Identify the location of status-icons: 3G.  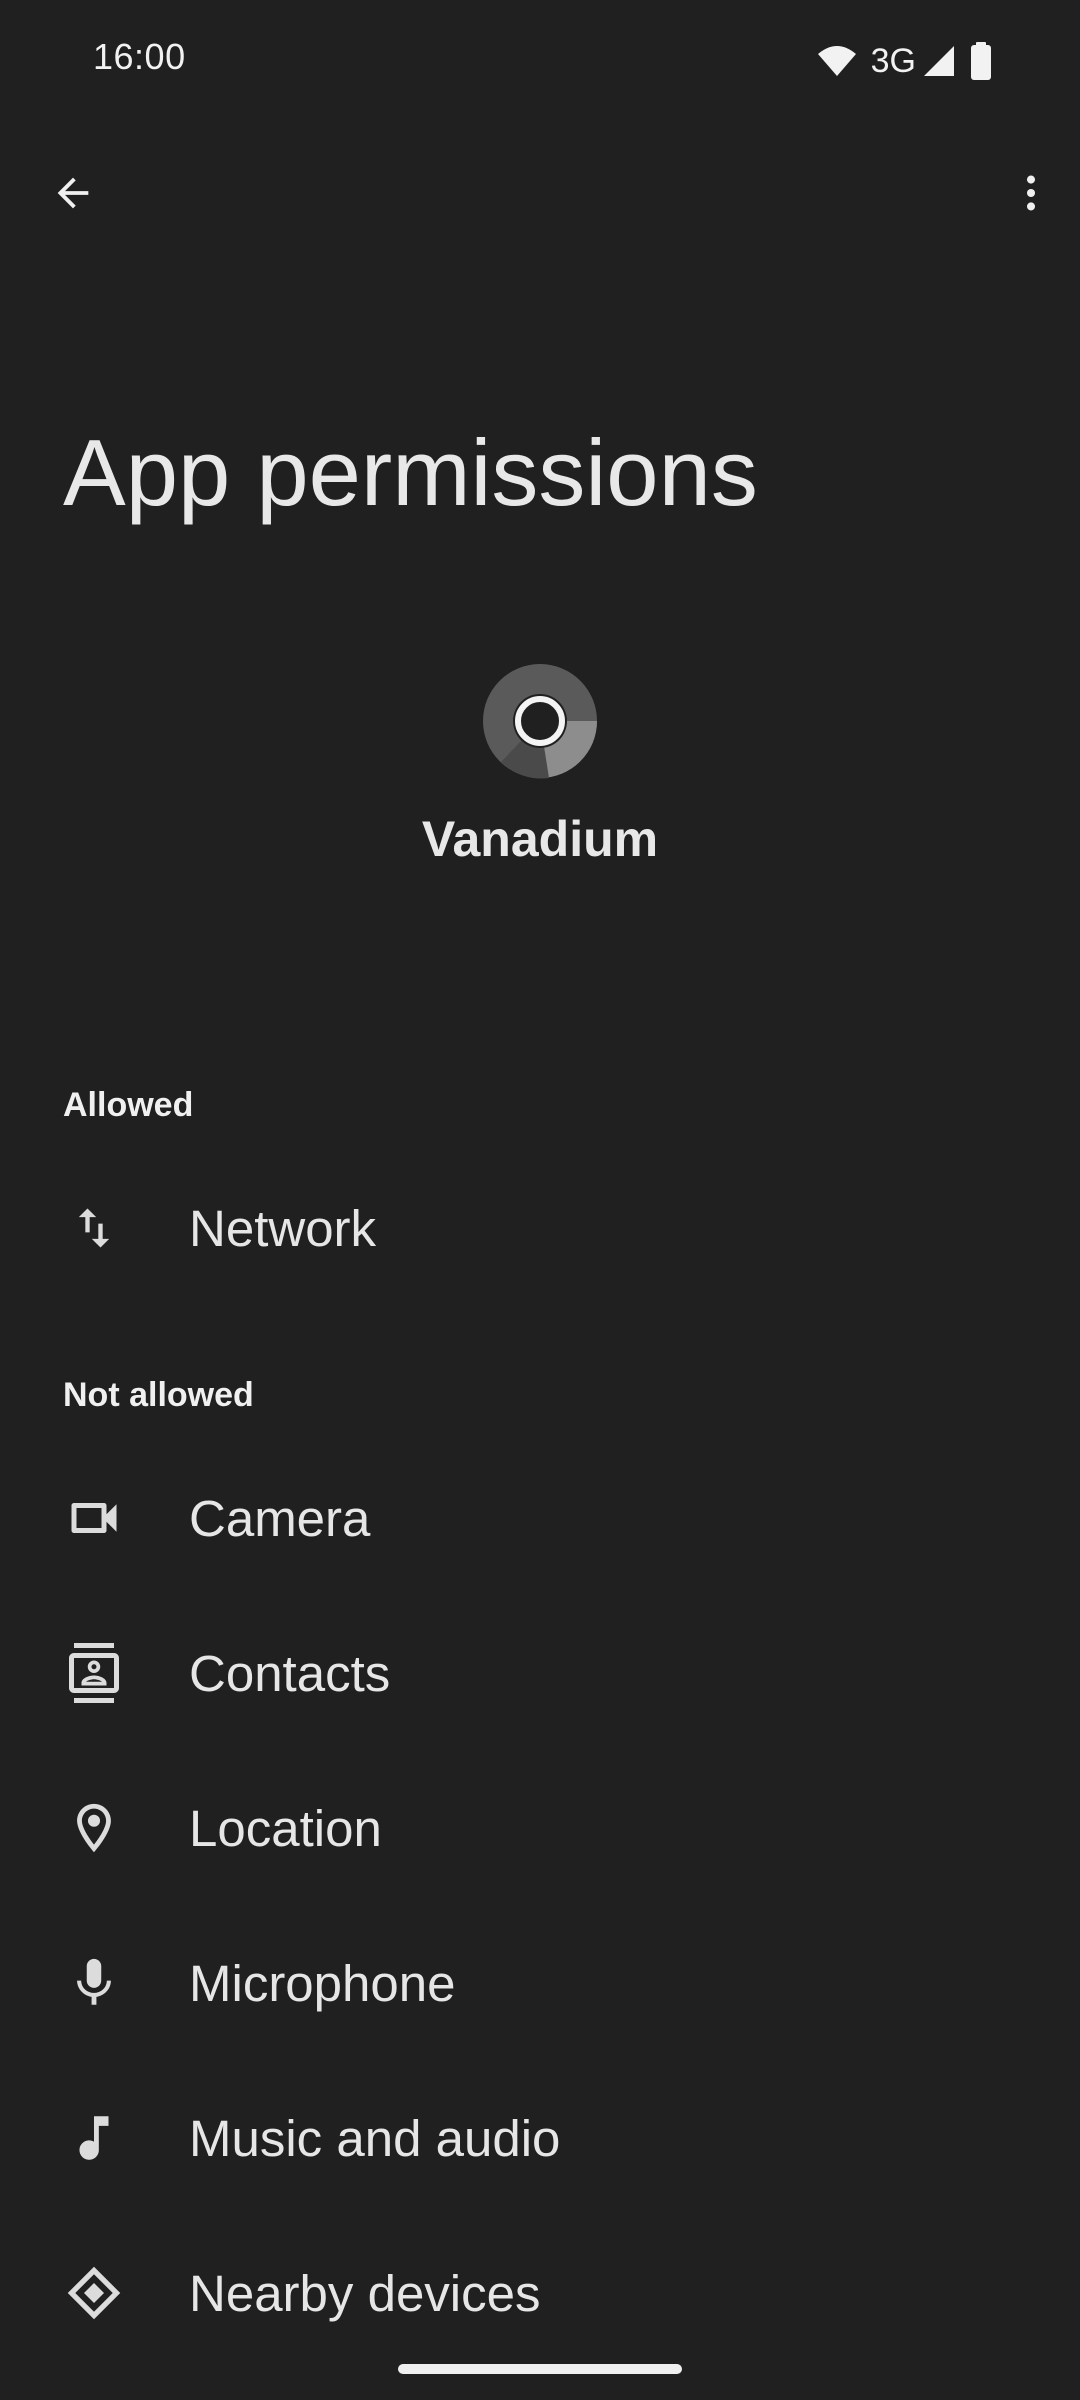
(904, 61).